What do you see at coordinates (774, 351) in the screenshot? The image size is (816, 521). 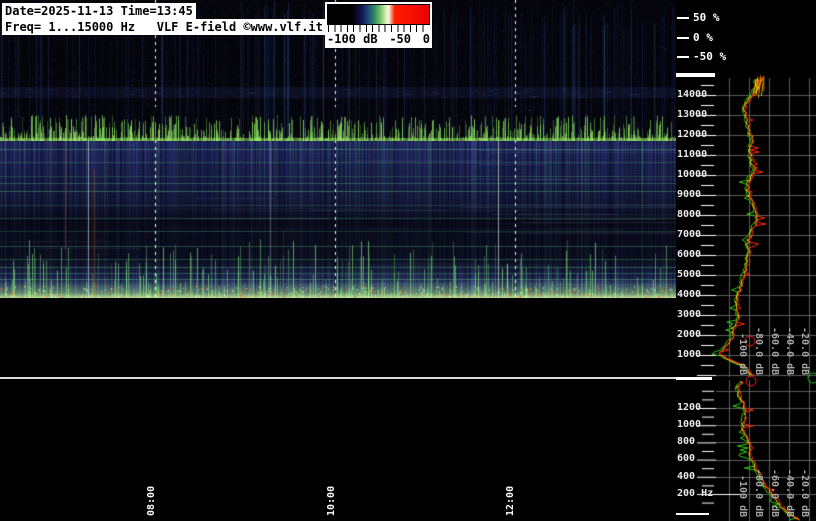 I see `db-label-upper-60: -60.0 dB` at bounding box center [774, 351].